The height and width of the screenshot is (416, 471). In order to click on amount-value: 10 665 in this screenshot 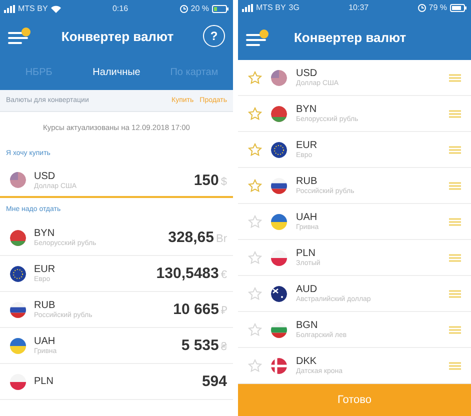, I will do `click(196, 309)`.